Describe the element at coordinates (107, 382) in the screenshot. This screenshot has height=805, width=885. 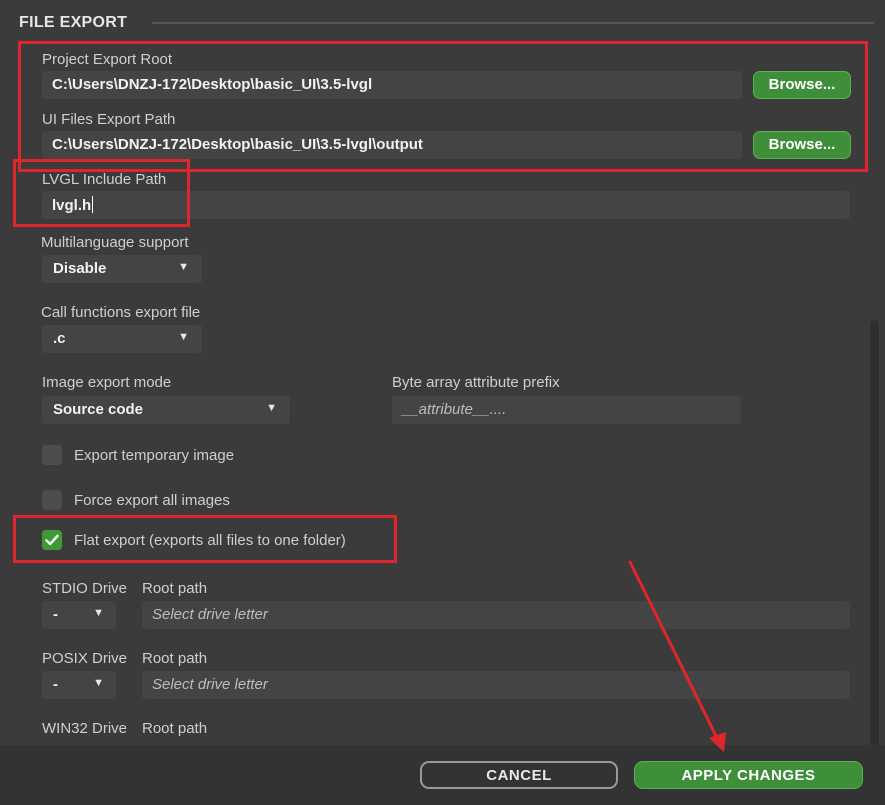
I see `image-export-mode-label: Image export mode` at that location.